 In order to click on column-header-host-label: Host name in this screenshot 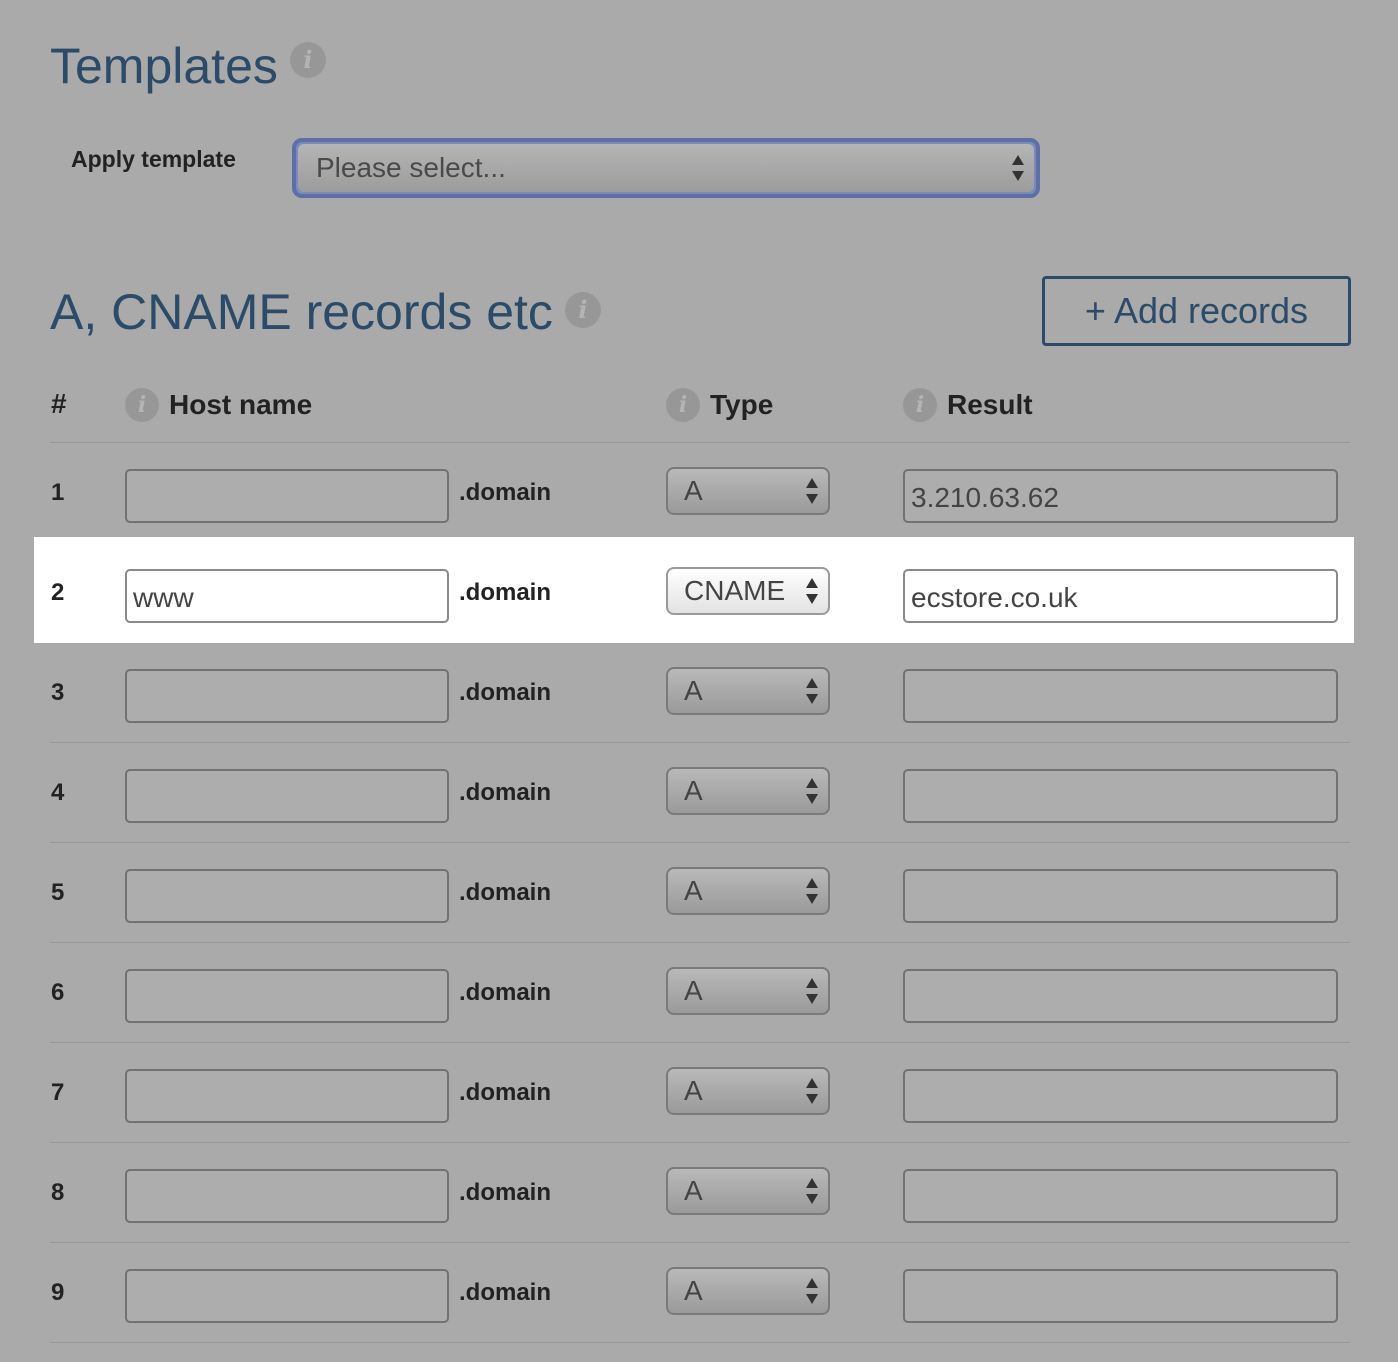, I will do `click(241, 404)`.